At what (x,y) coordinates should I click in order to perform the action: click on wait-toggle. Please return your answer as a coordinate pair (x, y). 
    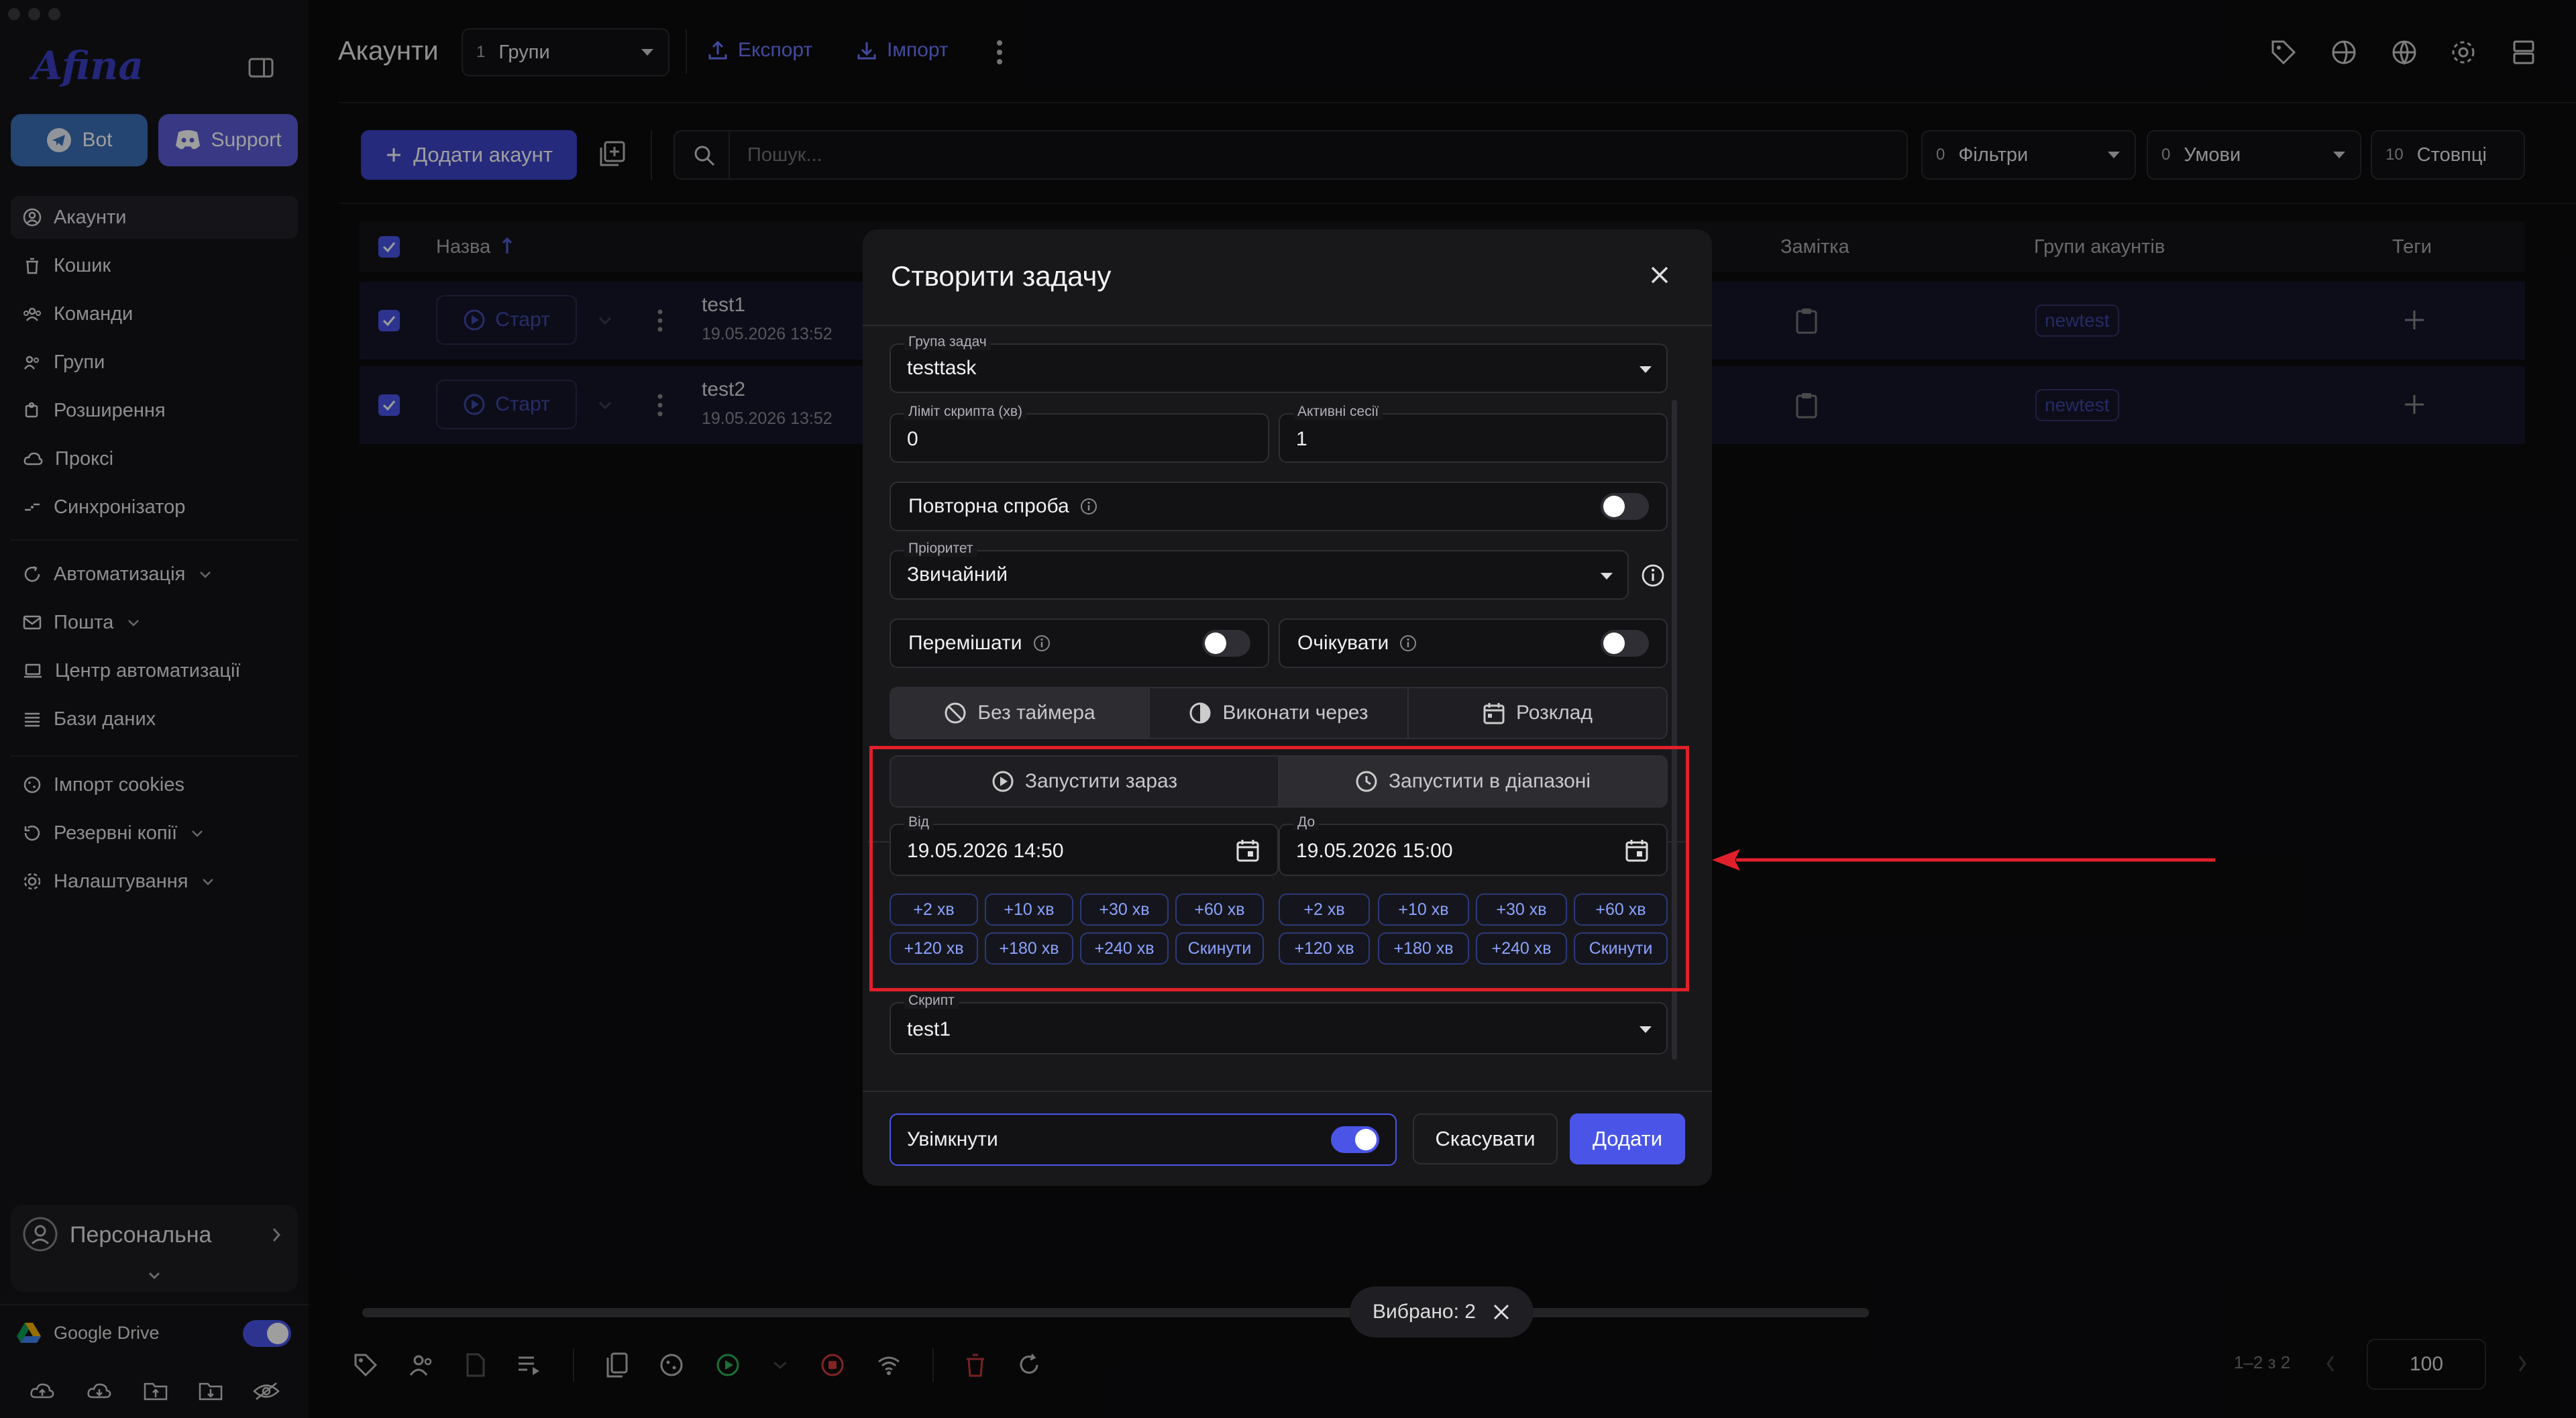
    Looking at the image, I should click on (1625, 643).